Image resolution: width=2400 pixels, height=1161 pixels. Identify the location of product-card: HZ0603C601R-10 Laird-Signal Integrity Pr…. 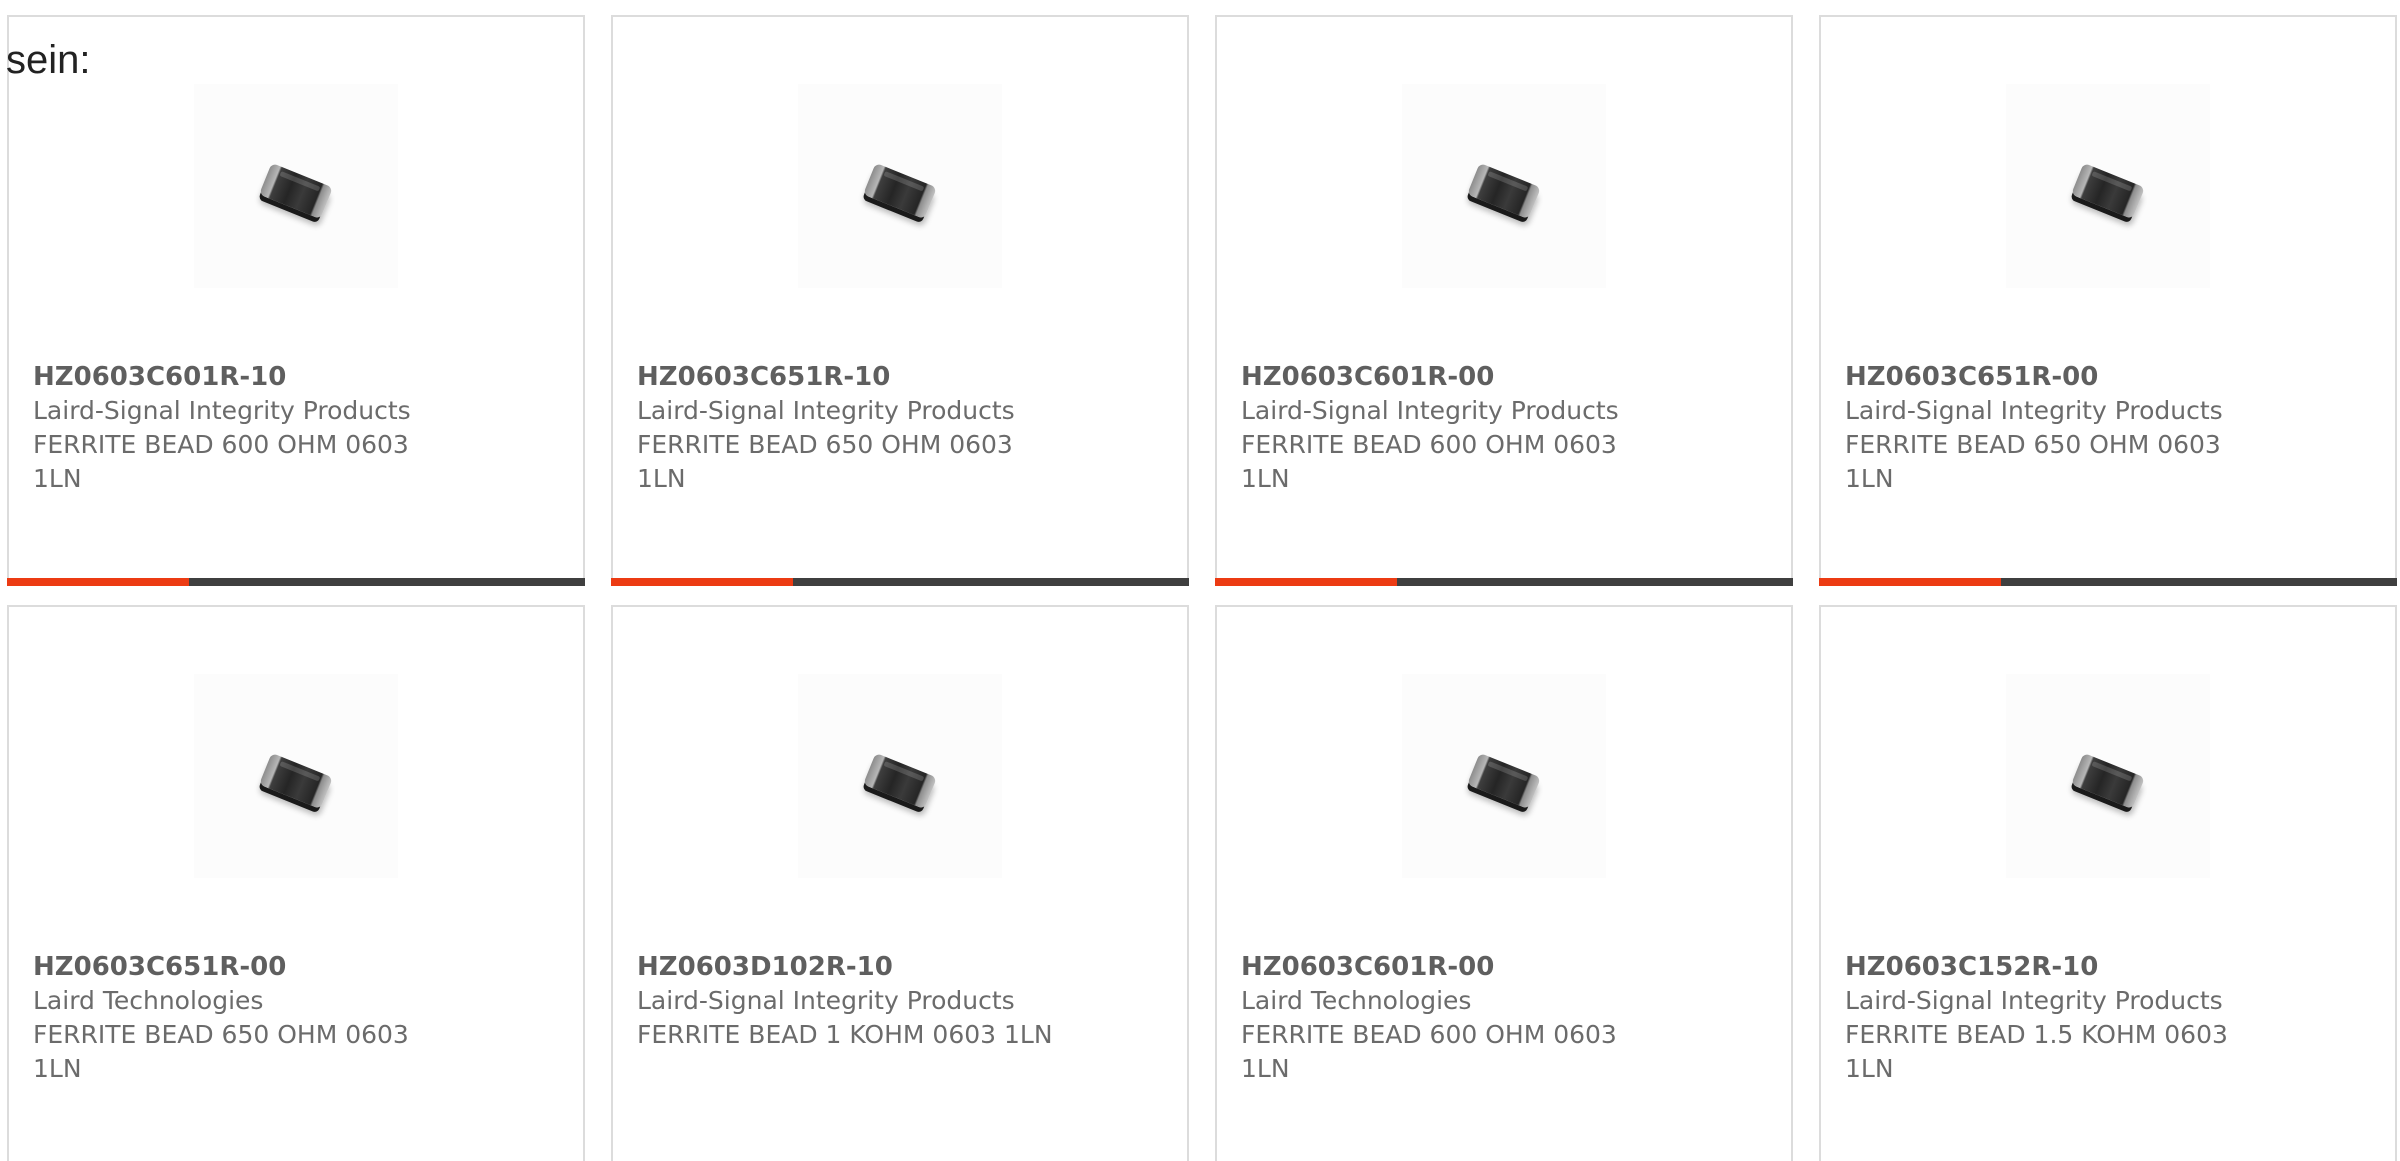
(296, 300).